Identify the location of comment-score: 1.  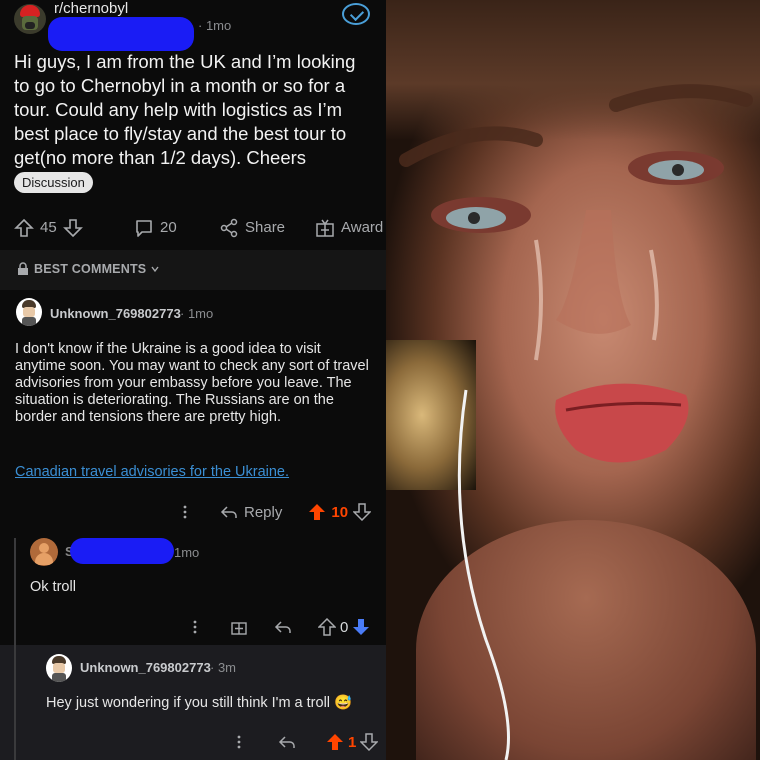
(352, 742).